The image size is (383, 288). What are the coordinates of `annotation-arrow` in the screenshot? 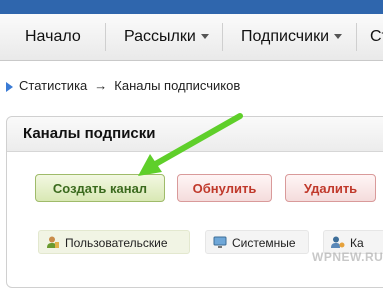 It's located at (190, 144).